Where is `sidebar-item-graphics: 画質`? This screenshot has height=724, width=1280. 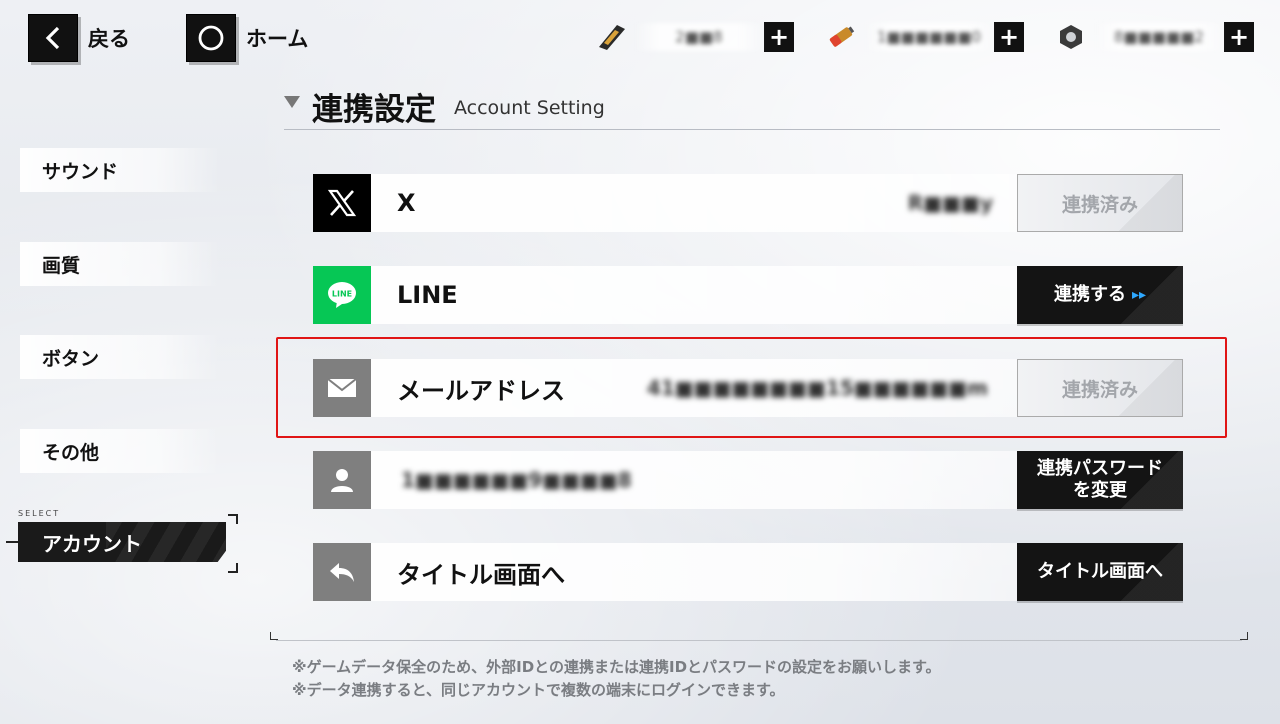
sidebar-item-graphics: 画質 is located at coordinates (120, 264).